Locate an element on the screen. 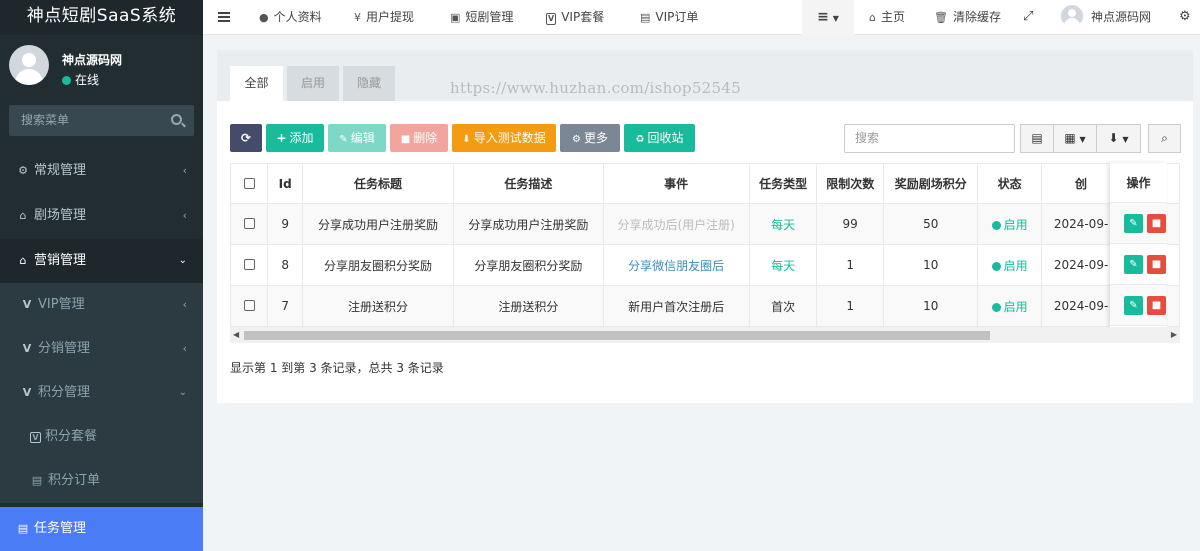  sidebar-item-marketing: ⌂ 营销管理 ⌄ is located at coordinates (101, 261).